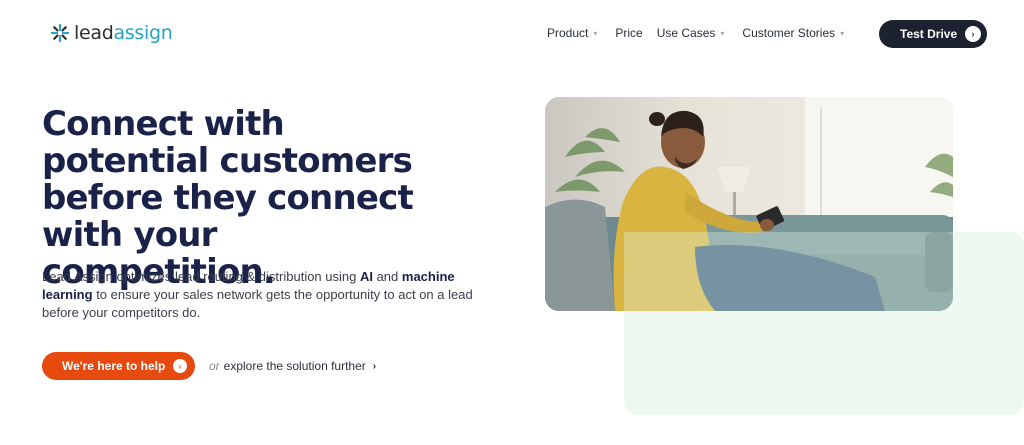 The image size is (1024, 445). Describe the element at coordinates (686, 33) in the screenshot. I see `nav-item-label: Use Cases` at that location.